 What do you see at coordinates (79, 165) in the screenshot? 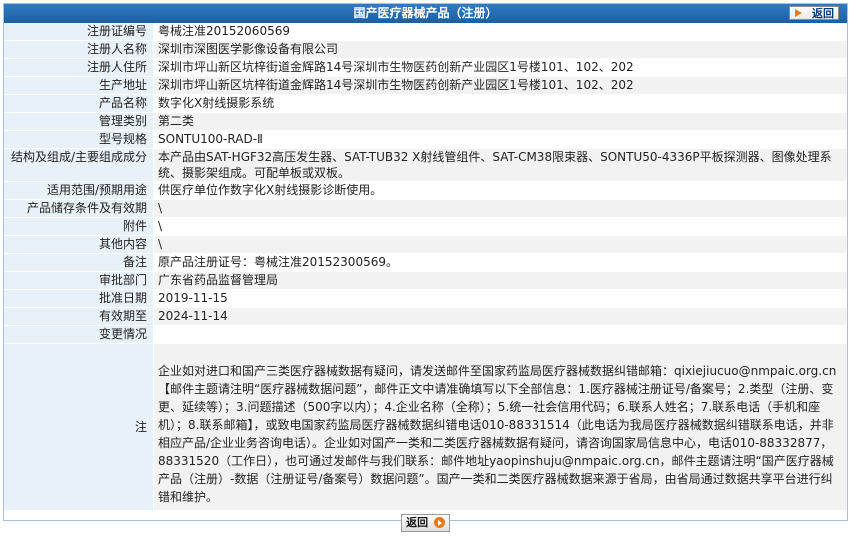
I see `field-label: 结构及组成/主要组成成分` at bounding box center [79, 165].